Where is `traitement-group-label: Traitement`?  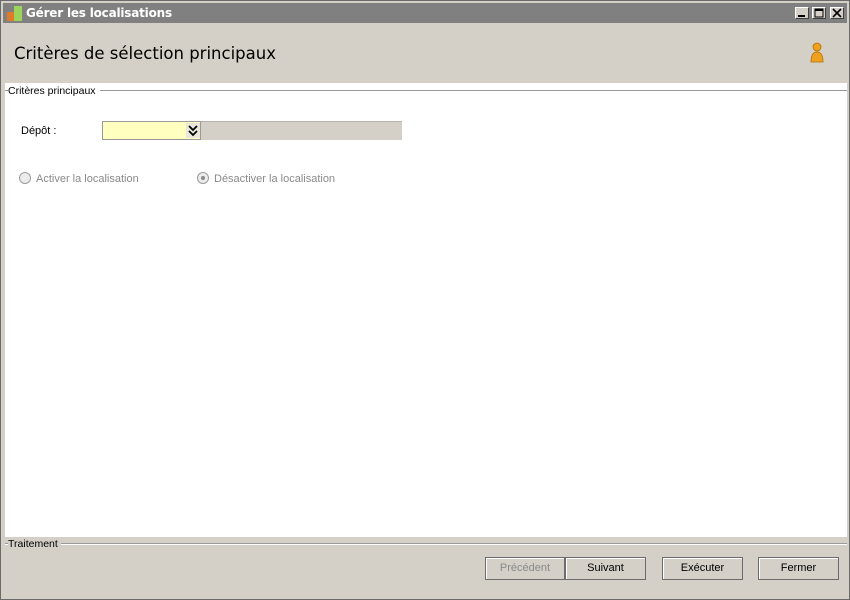 traitement-group-label: Traitement is located at coordinates (34, 544).